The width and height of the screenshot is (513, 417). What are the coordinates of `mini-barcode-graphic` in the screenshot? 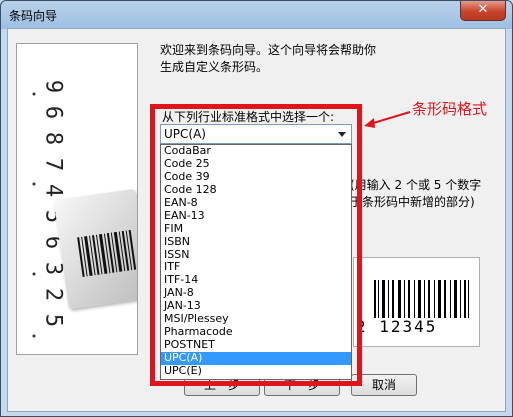 It's located at (107, 253).